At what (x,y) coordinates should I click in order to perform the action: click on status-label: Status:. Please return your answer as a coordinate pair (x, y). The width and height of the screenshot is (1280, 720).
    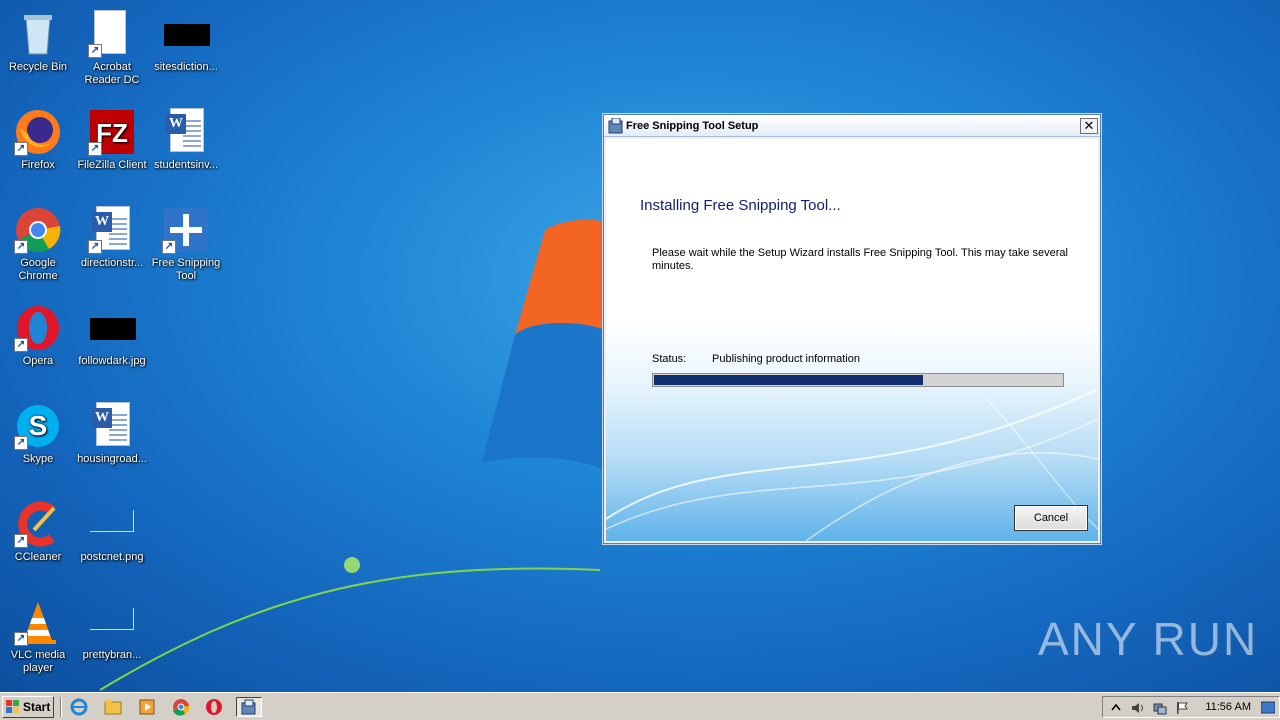
    Looking at the image, I should click on (669, 359).